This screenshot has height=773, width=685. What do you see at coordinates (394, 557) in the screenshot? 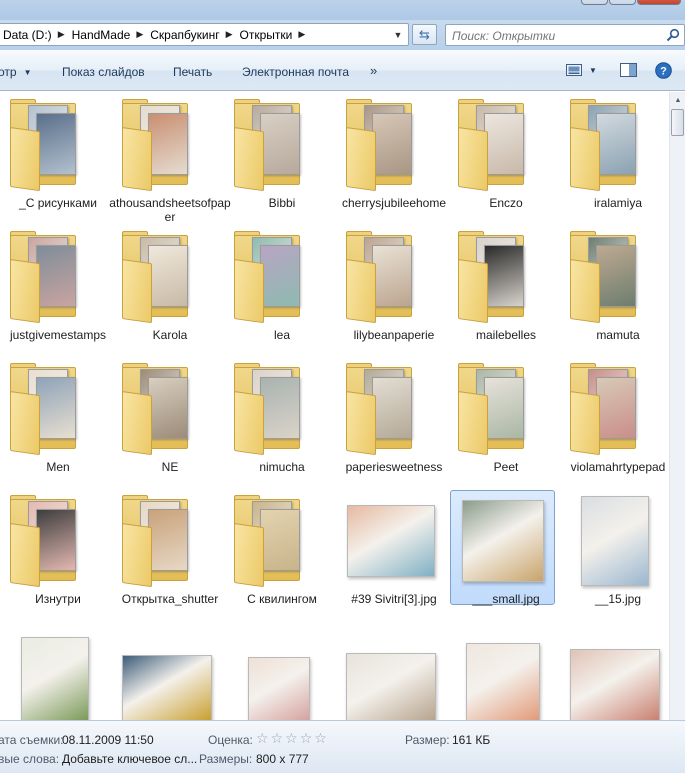
I see `image-item: #39 Sivitri[3].jpg` at bounding box center [394, 557].